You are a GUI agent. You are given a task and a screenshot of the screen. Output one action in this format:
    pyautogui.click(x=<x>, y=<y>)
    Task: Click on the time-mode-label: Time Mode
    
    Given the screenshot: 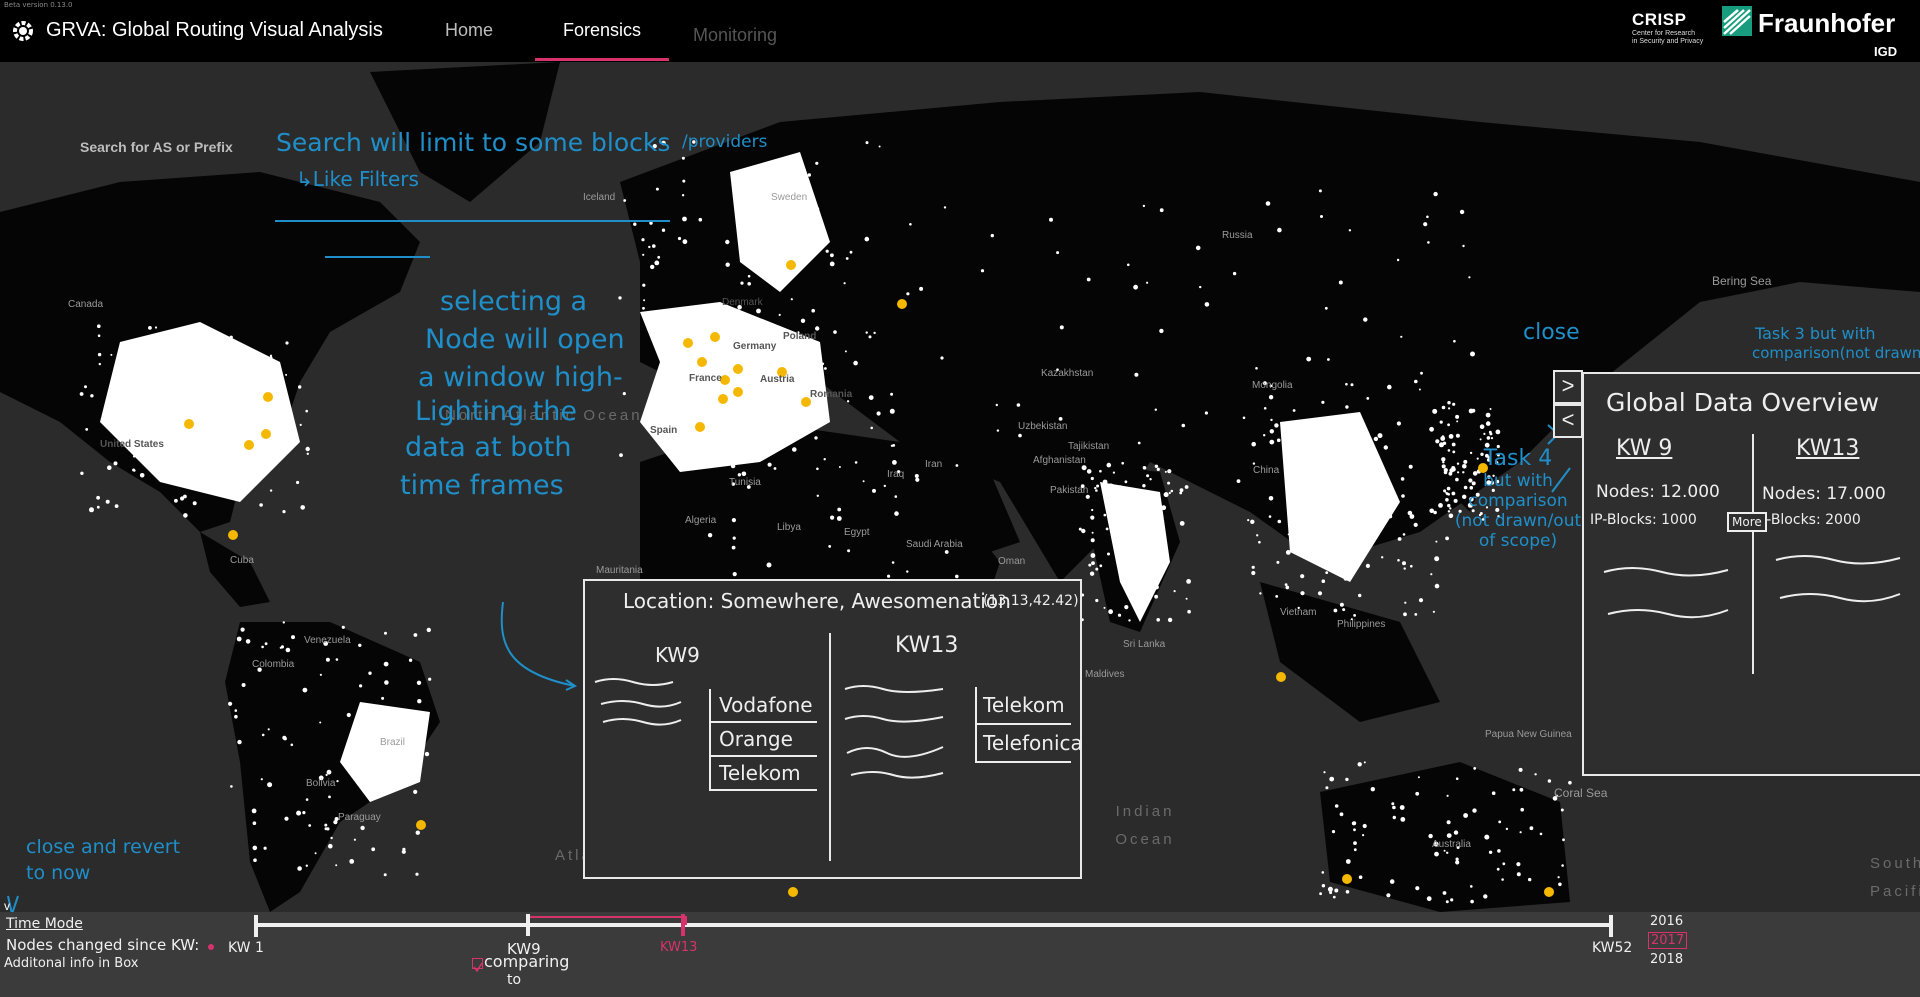 What is the action you would take?
    pyautogui.click(x=44, y=924)
    